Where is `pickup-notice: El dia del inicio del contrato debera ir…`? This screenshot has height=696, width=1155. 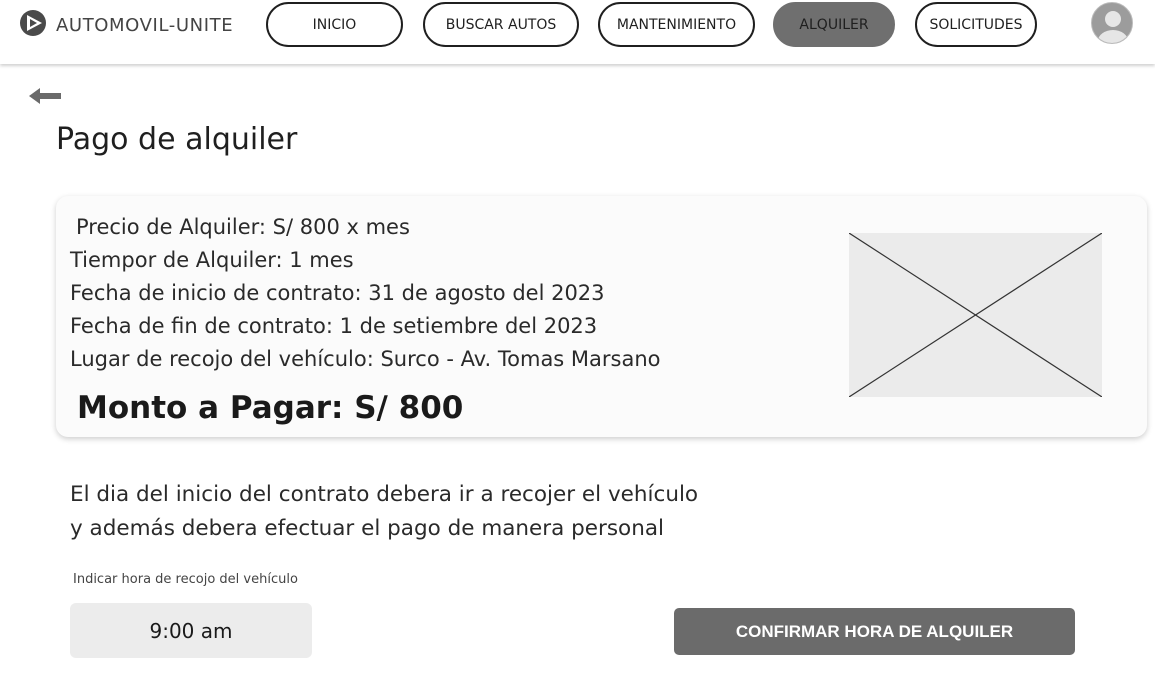 pickup-notice: El dia del inicio del contrato debera ir… is located at coordinates (384, 512).